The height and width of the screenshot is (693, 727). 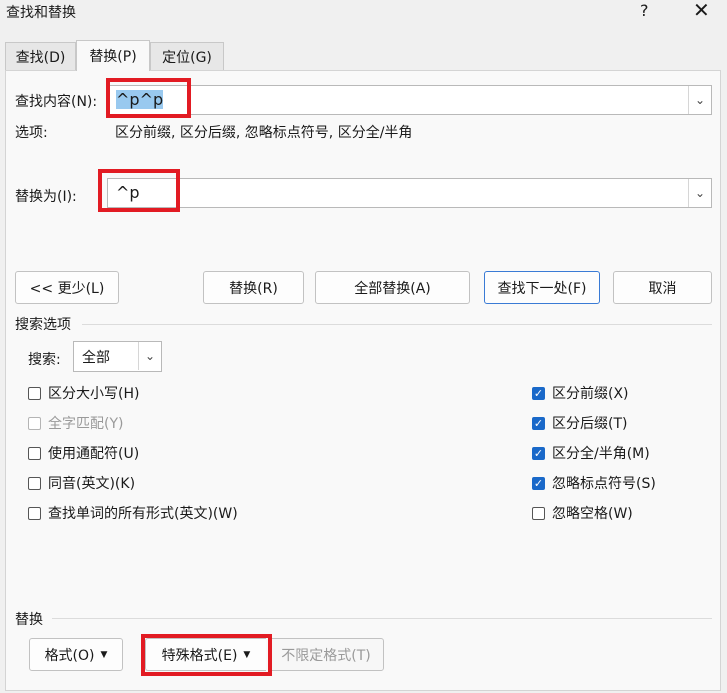 I want to click on checkbox-match-suffix: ✓ 区分后缀(T), so click(x=579, y=423).